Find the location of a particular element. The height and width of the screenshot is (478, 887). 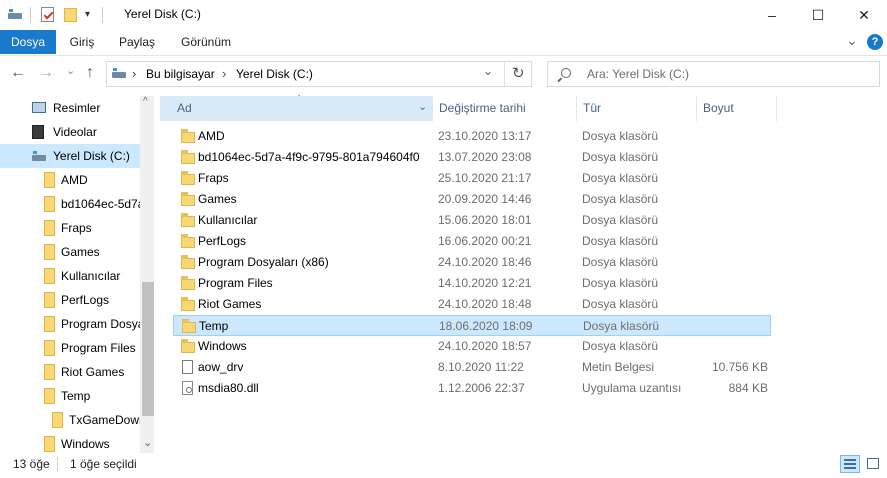

minimize-button: – is located at coordinates (772, 15).